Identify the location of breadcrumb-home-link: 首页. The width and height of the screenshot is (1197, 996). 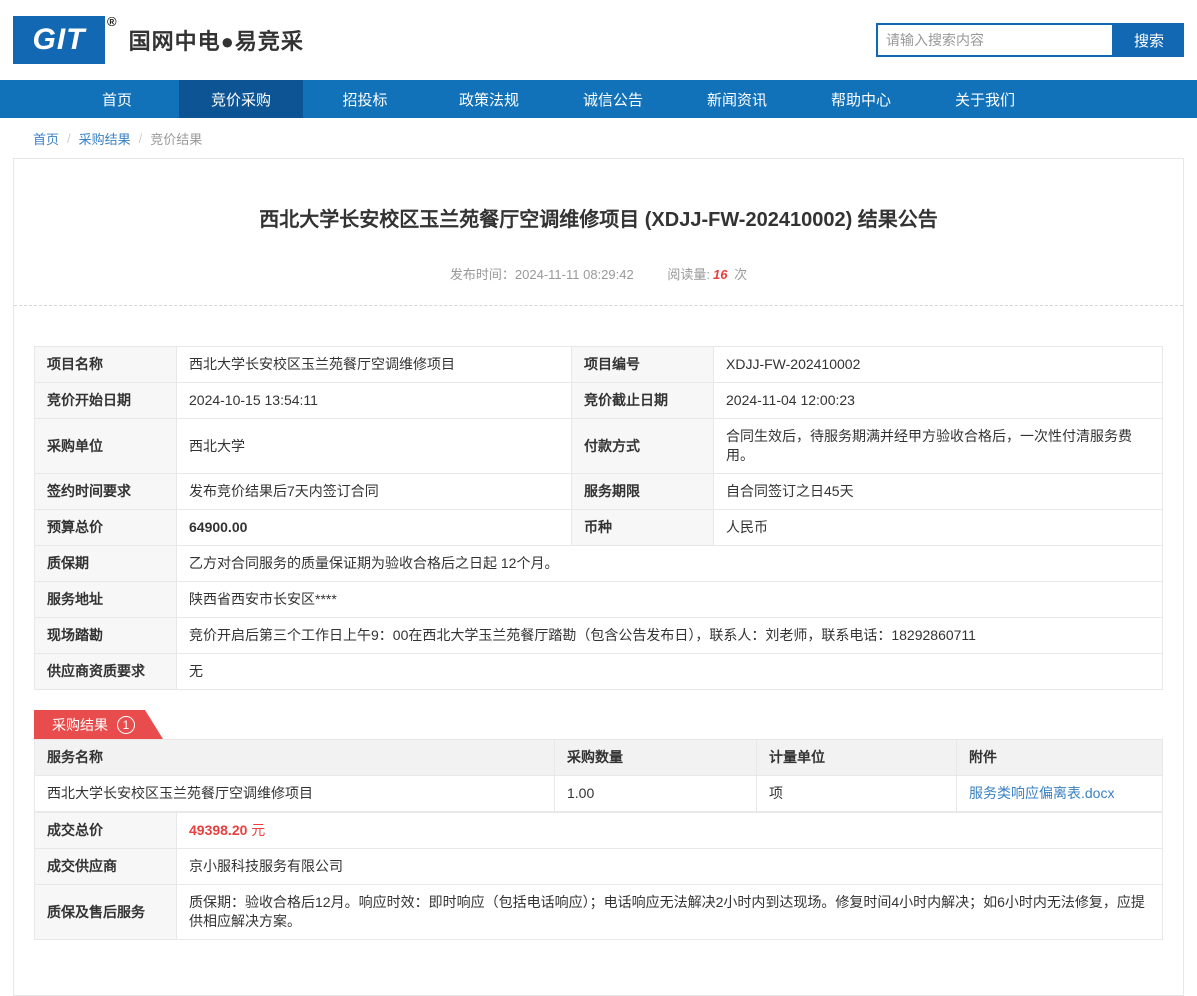
(46, 138).